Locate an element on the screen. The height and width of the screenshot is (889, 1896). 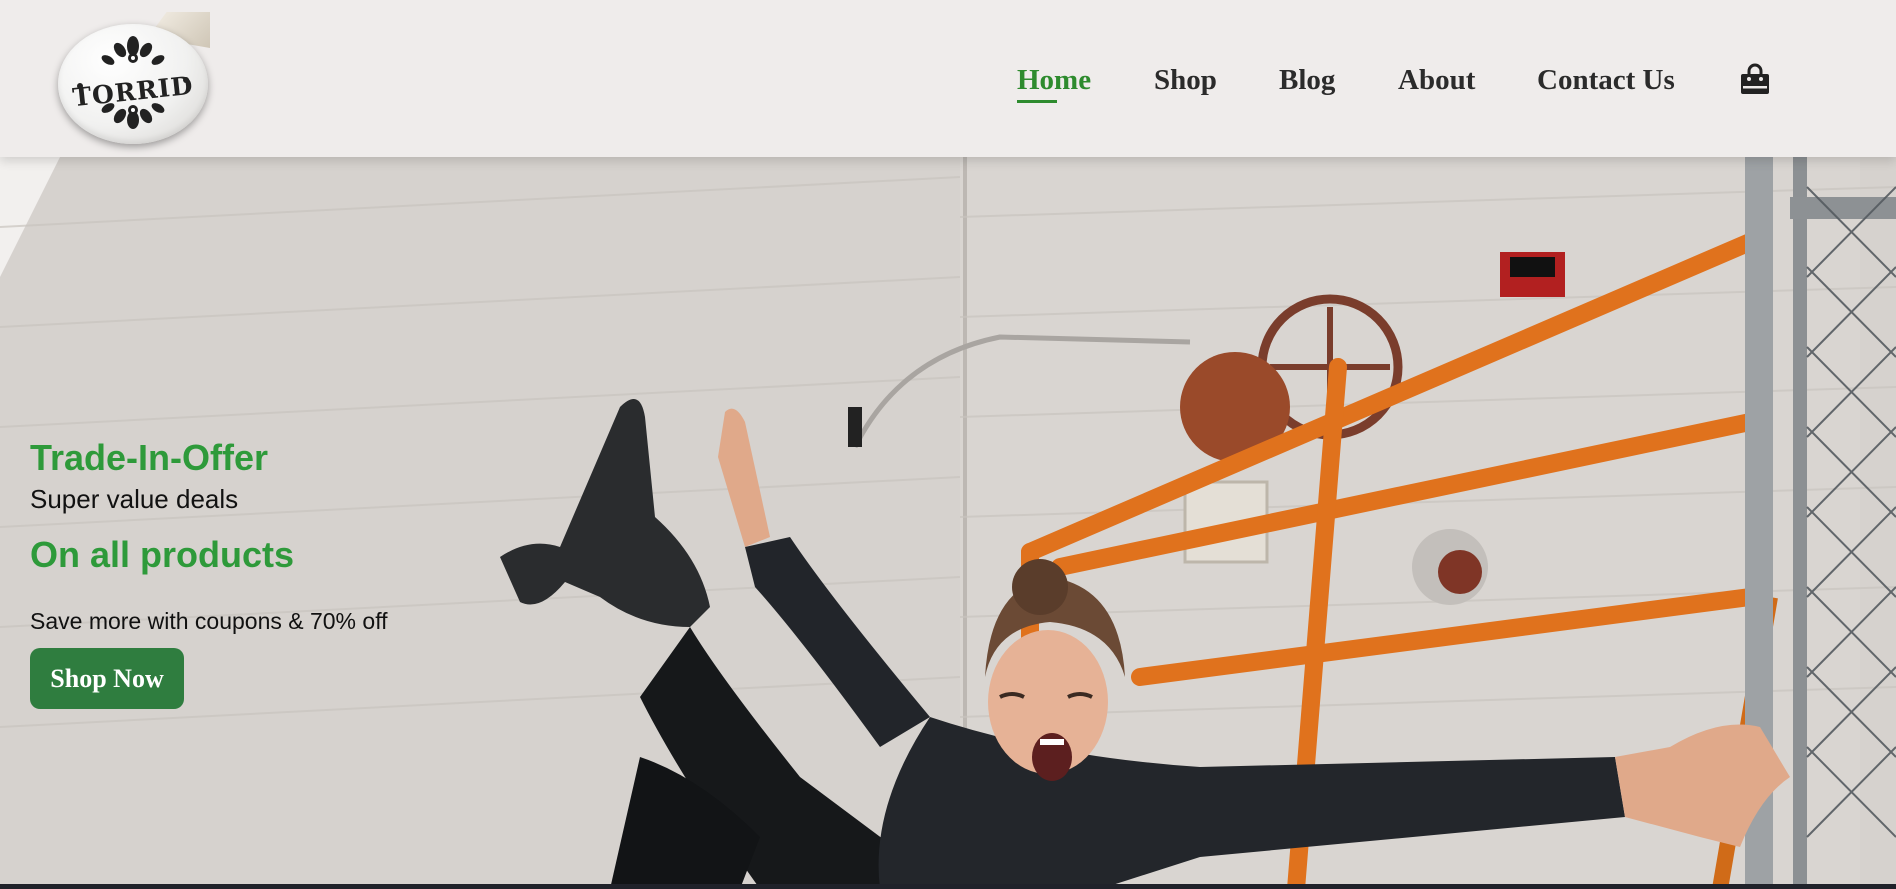
nav-home-label: Home is located at coordinates (1054, 80).